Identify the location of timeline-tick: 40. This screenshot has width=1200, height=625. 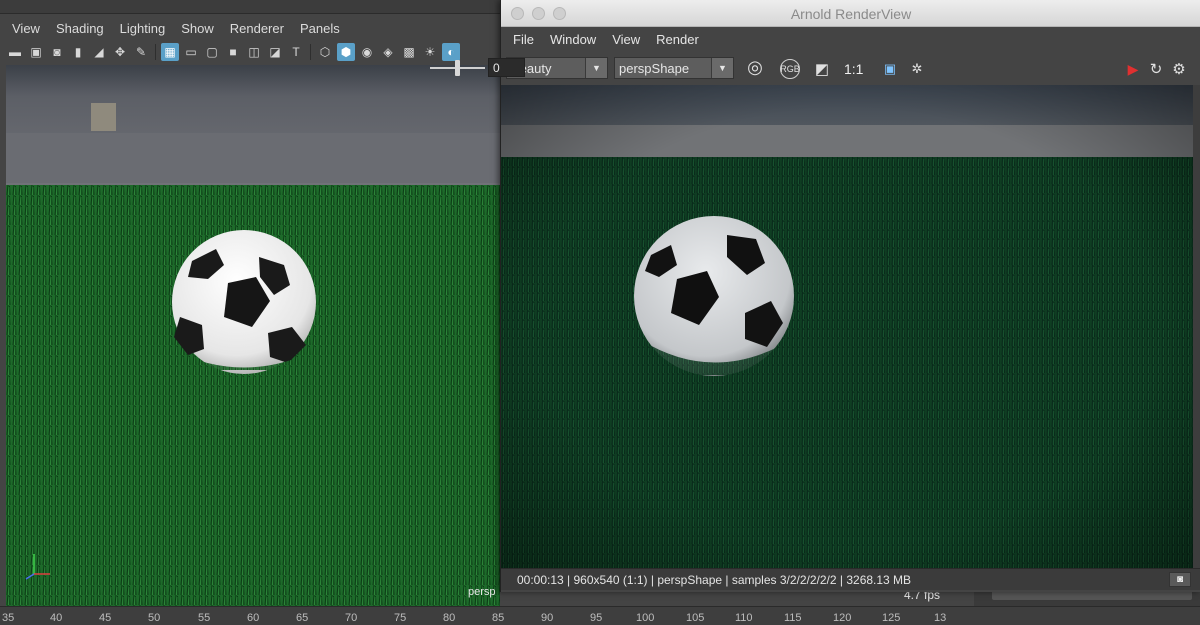
(56, 618).